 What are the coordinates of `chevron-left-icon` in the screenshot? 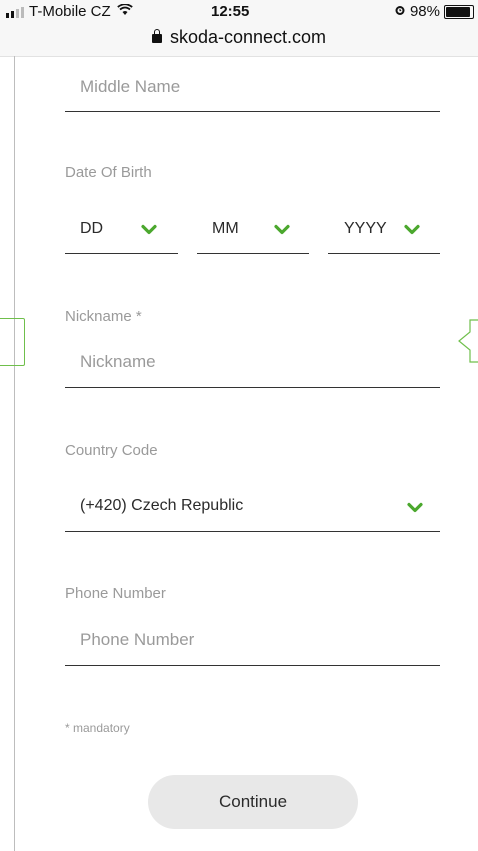 It's located at (468, 341).